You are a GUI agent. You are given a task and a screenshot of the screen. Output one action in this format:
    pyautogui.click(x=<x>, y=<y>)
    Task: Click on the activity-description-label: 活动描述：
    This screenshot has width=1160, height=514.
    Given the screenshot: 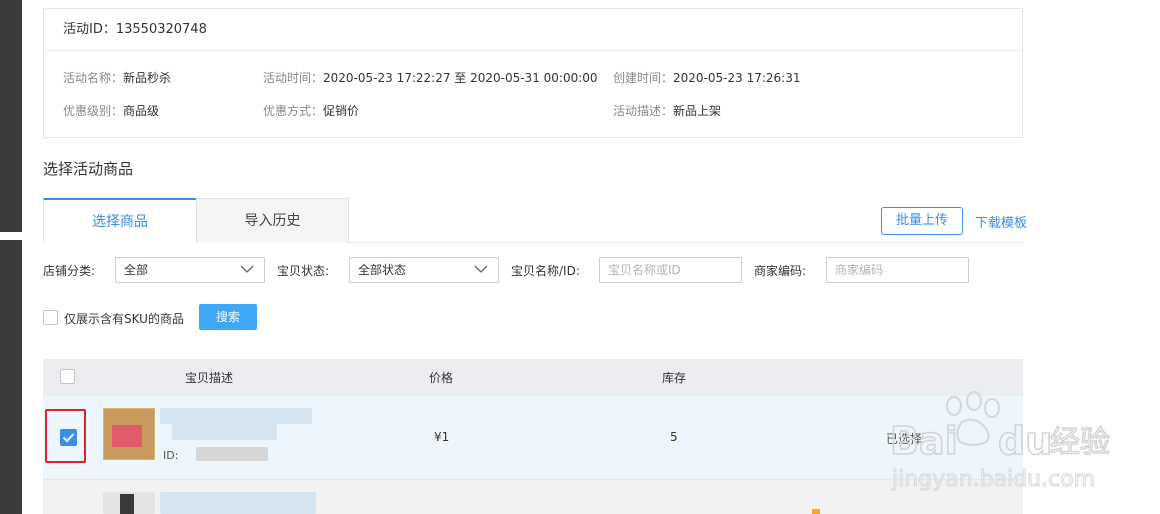 What is the action you would take?
    pyautogui.click(x=643, y=111)
    